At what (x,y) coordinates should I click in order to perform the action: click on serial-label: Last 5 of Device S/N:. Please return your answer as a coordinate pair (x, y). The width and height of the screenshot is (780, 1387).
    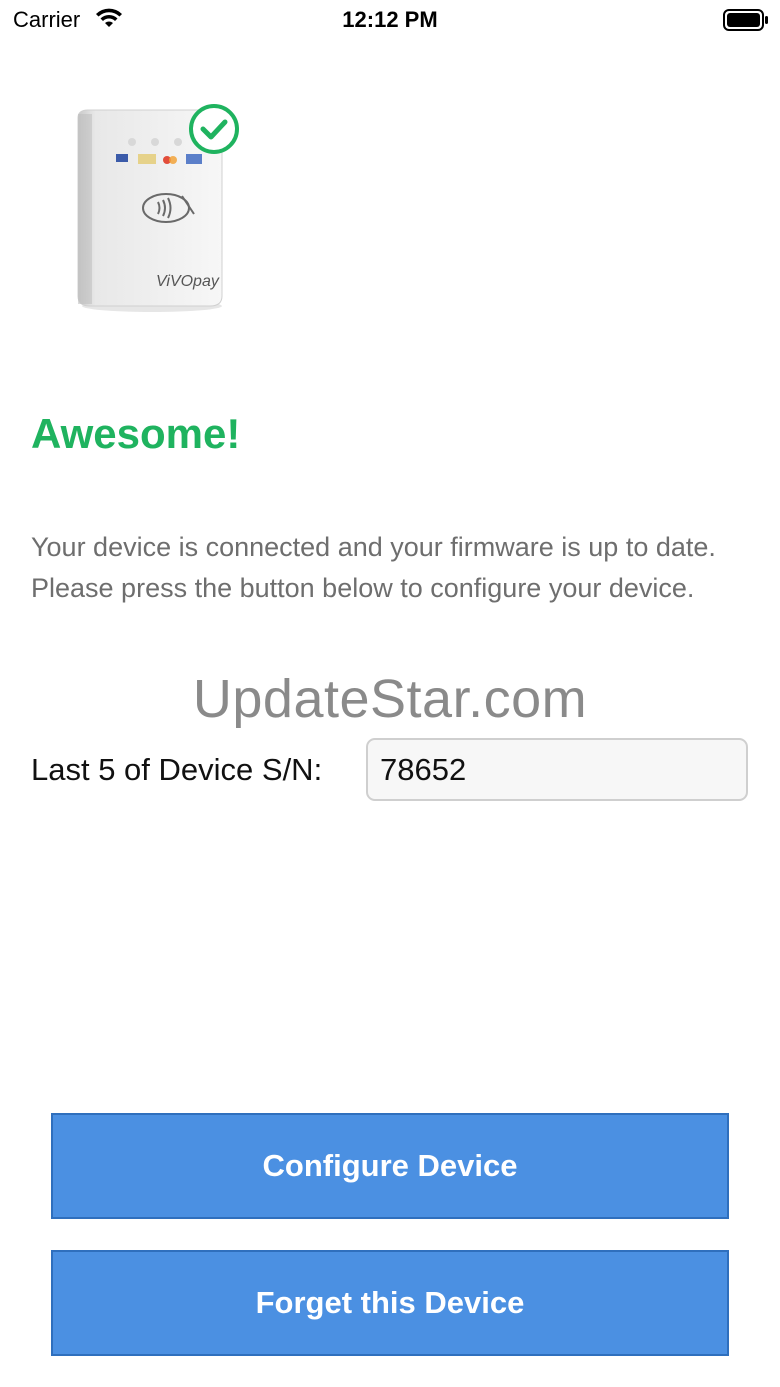
    Looking at the image, I should click on (177, 769).